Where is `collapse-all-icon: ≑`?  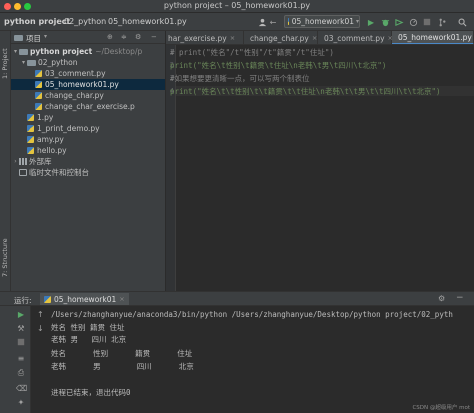
collapse-all-icon: ≑ is located at coordinates (124, 37).